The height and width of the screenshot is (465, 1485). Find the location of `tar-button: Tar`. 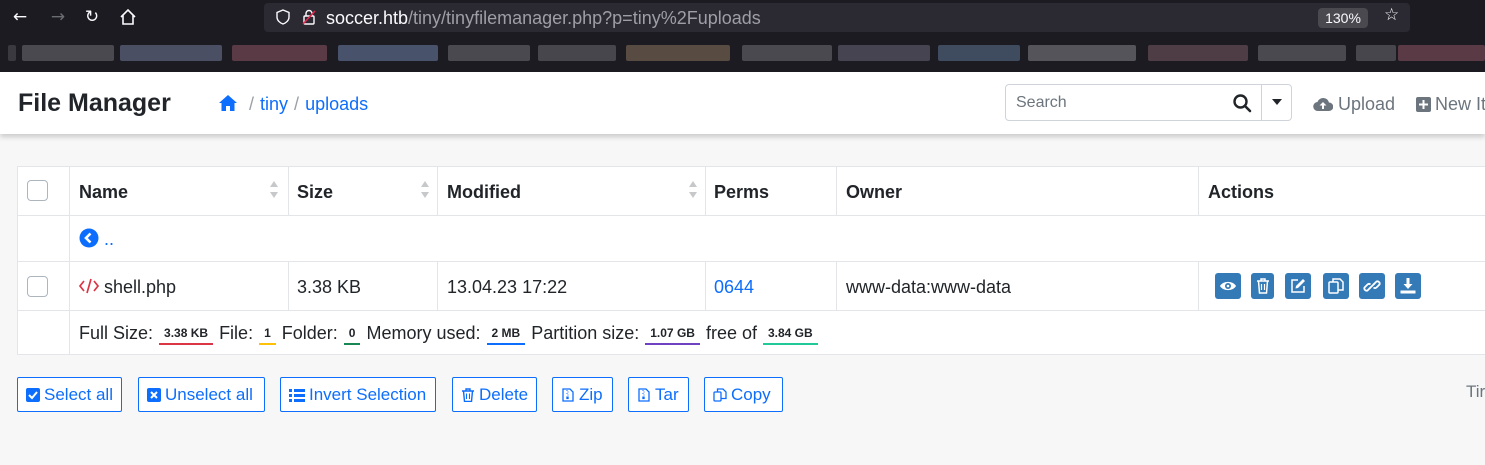

tar-button: Tar is located at coordinates (658, 394).